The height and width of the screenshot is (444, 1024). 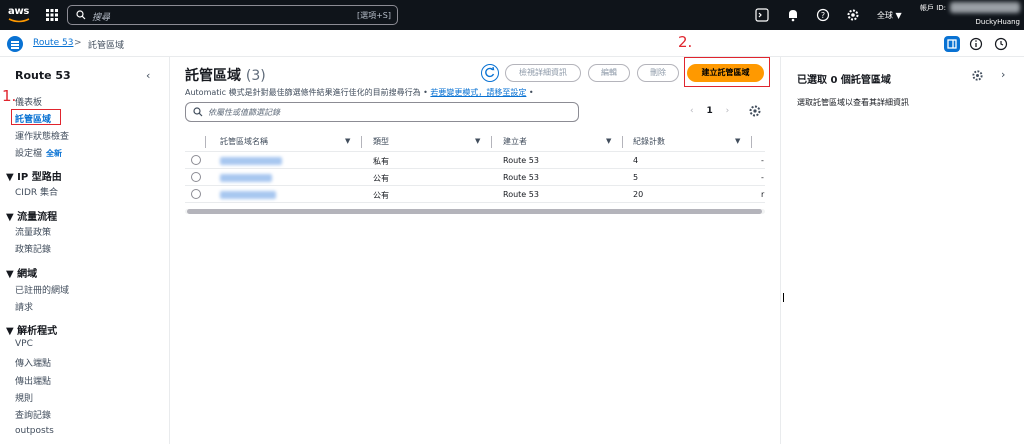 What do you see at coordinates (81, 15) in the screenshot?
I see `search-icon` at bounding box center [81, 15].